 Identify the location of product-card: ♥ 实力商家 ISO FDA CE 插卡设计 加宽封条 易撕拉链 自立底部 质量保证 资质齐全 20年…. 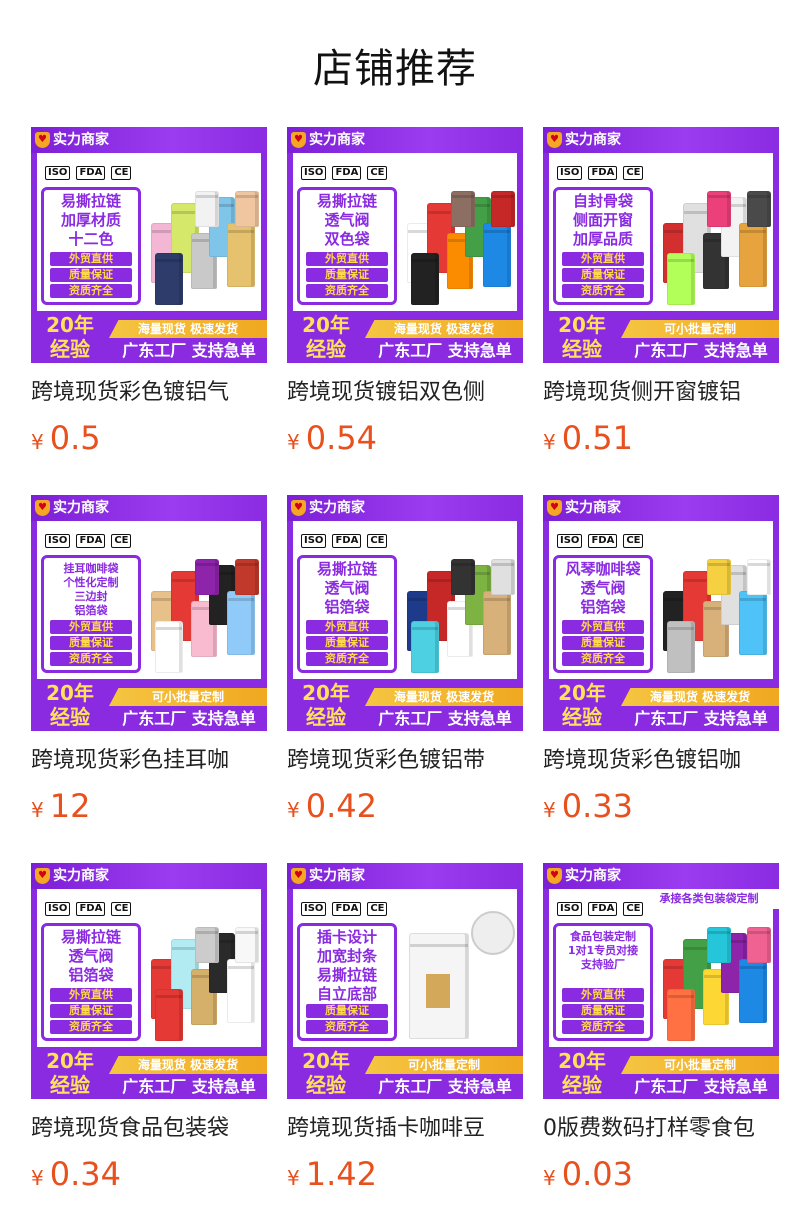
(405, 1047).